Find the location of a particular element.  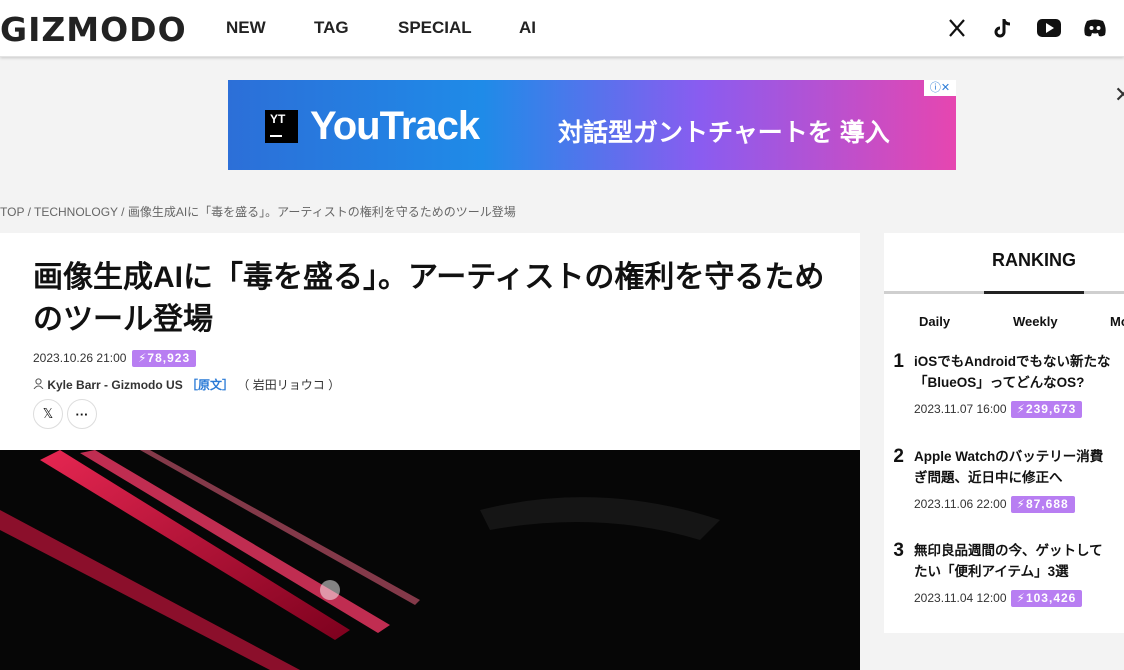

view-count-badge: ⚡239,673 is located at coordinates (1046, 409).